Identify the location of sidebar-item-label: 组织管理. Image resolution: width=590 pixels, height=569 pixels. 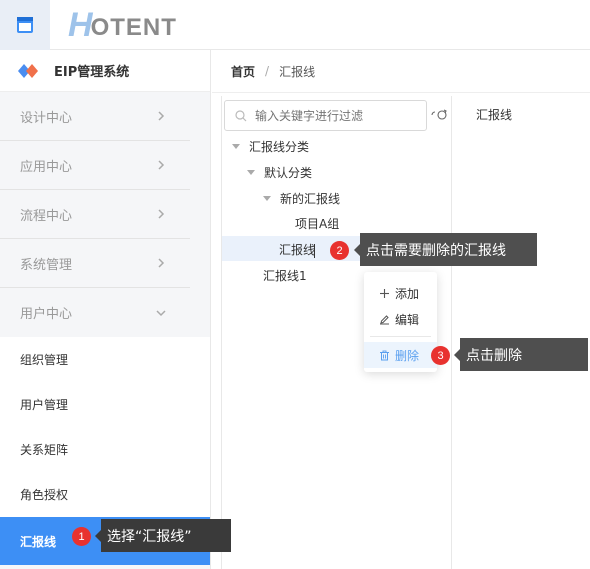
(44, 360).